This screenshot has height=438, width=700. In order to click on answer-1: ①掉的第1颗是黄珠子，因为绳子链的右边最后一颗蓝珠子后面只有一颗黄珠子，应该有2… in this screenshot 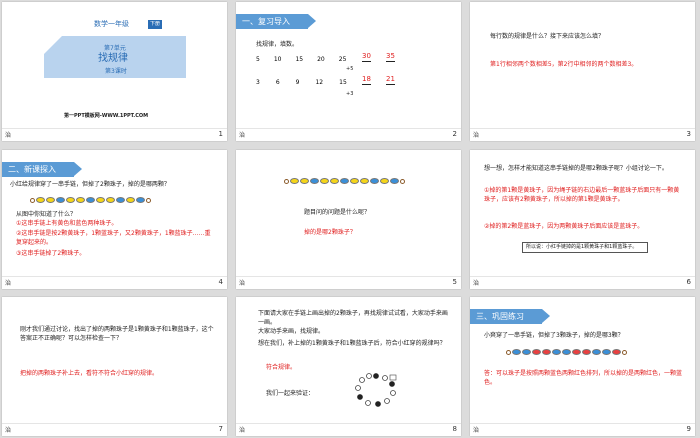, I will do `click(582, 195)`.